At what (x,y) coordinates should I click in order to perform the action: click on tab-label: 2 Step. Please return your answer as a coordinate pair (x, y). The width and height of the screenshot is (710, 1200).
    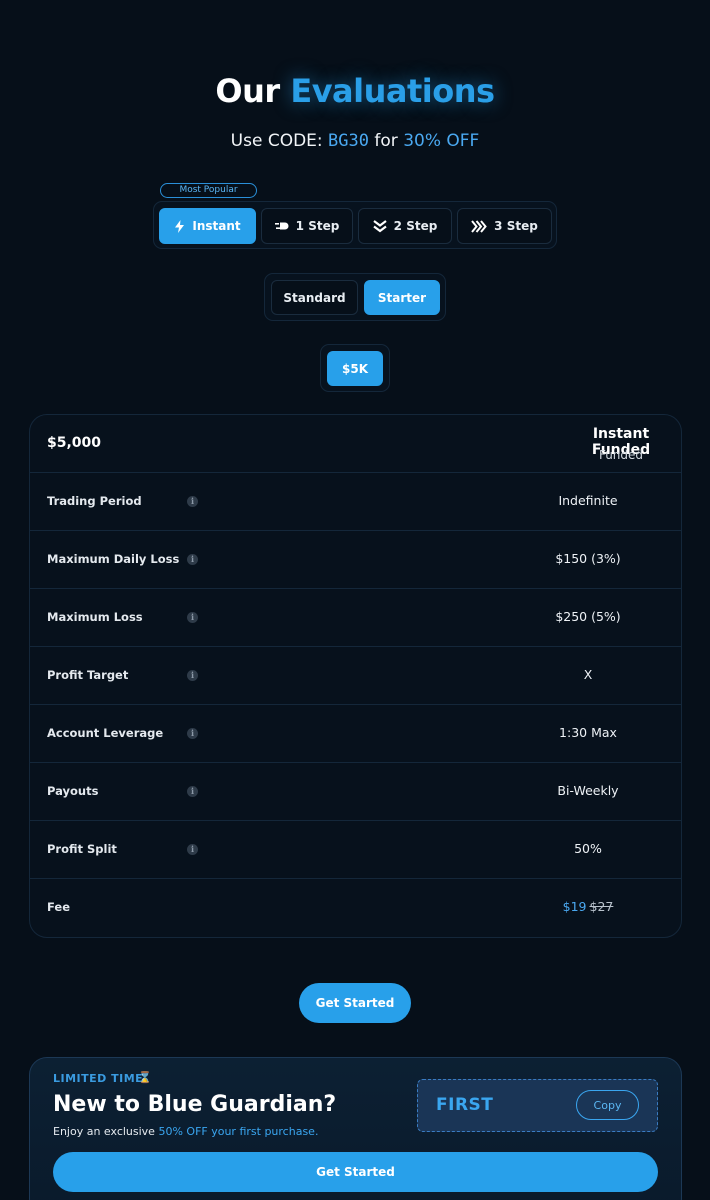
    Looking at the image, I should click on (415, 226).